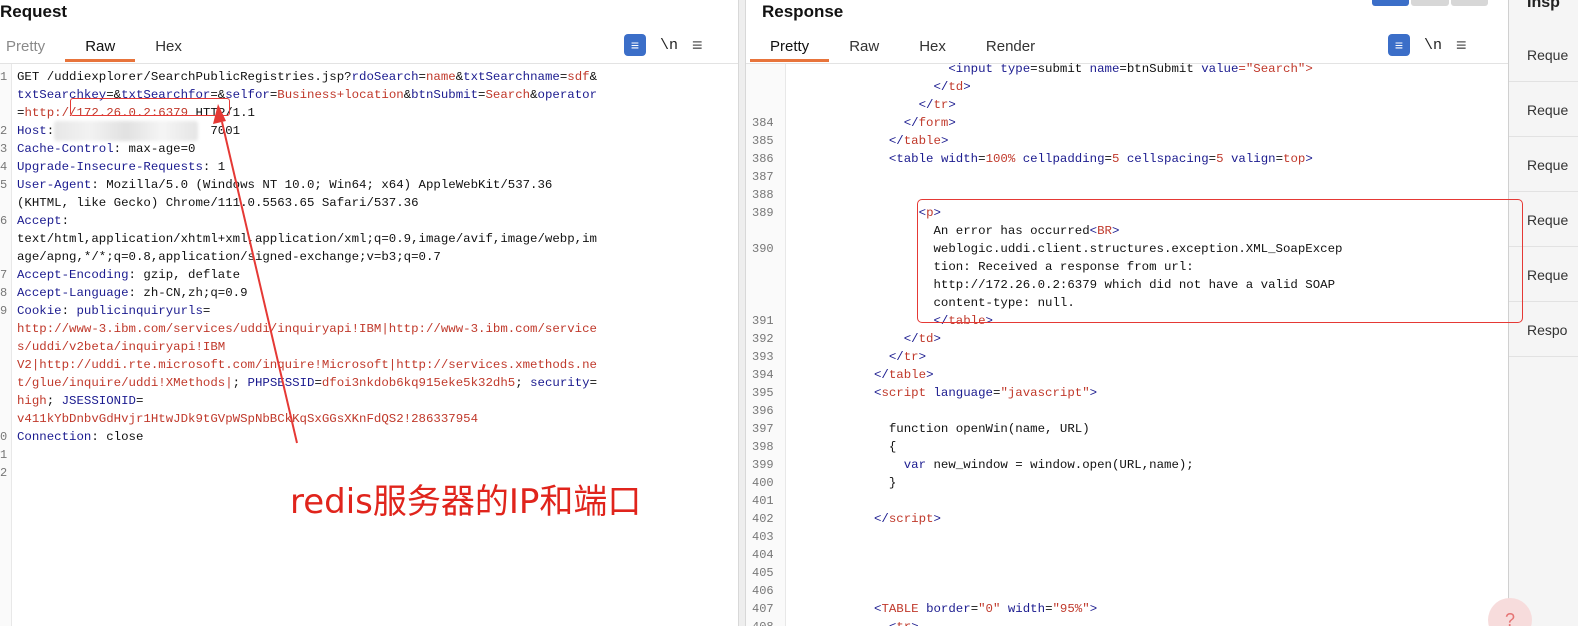 The image size is (1578, 626). What do you see at coordinates (765, 622) in the screenshot?
I see `line-number: 408` at bounding box center [765, 622].